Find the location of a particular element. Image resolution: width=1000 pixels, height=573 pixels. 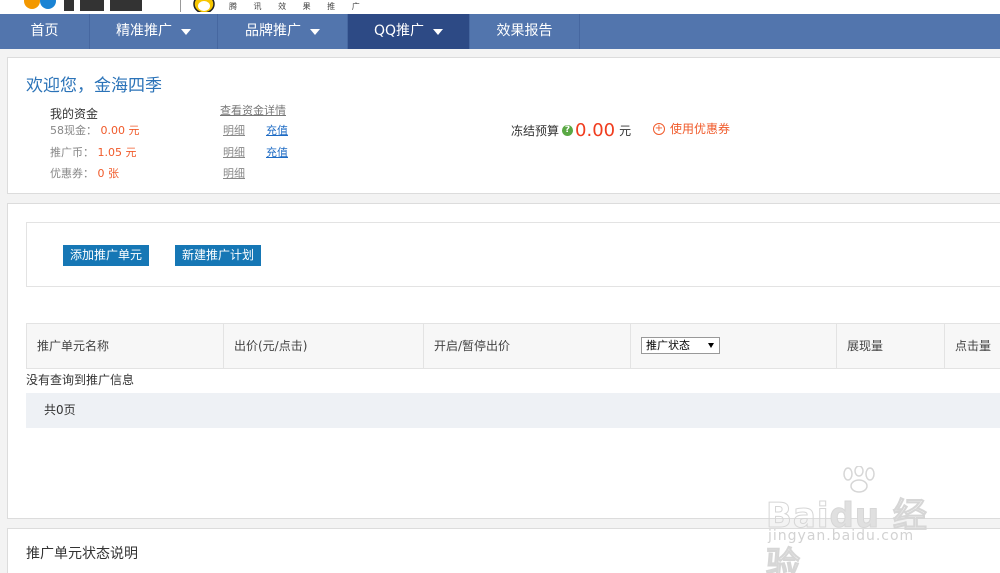

col-unit-name: 推广单元名称 is located at coordinates (125, 346).